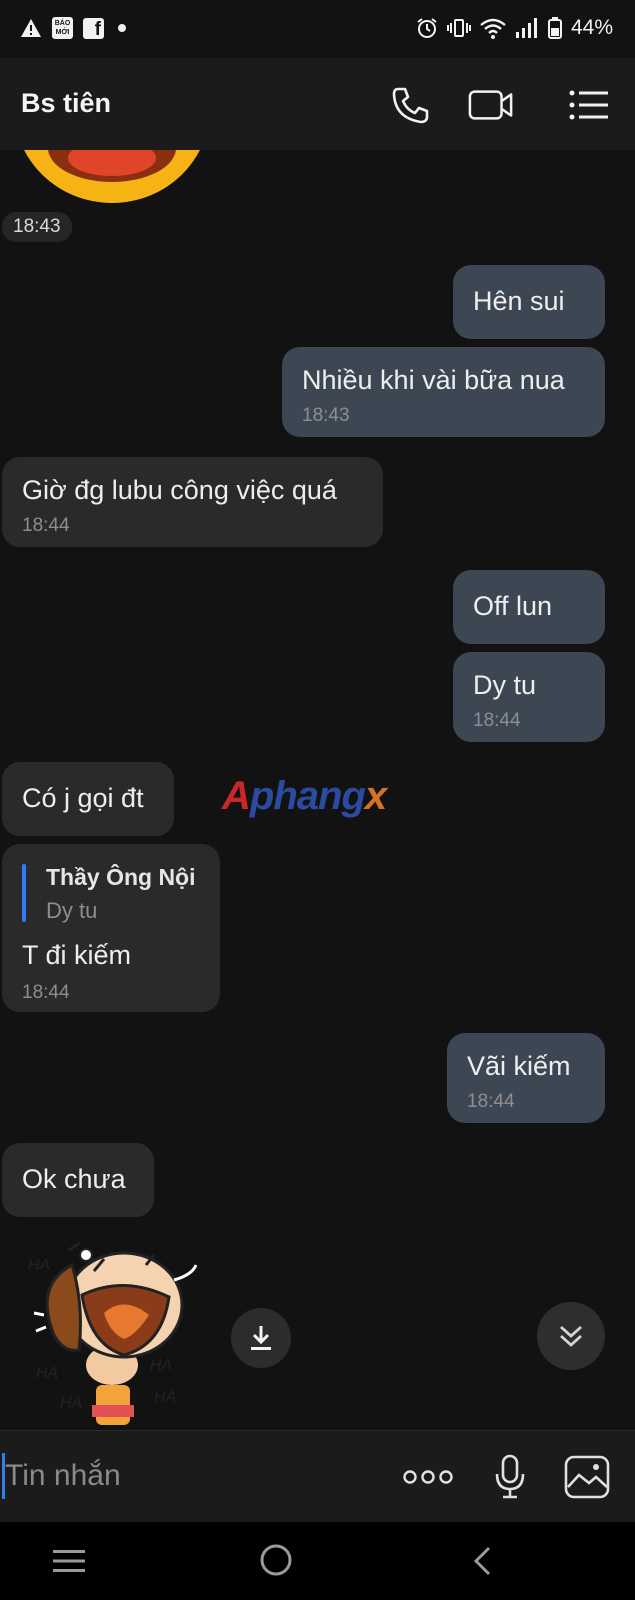 The width and height of the screenshot is (635, 1600). I want to click on contact-name: Bs tiên, so click(66, 103).